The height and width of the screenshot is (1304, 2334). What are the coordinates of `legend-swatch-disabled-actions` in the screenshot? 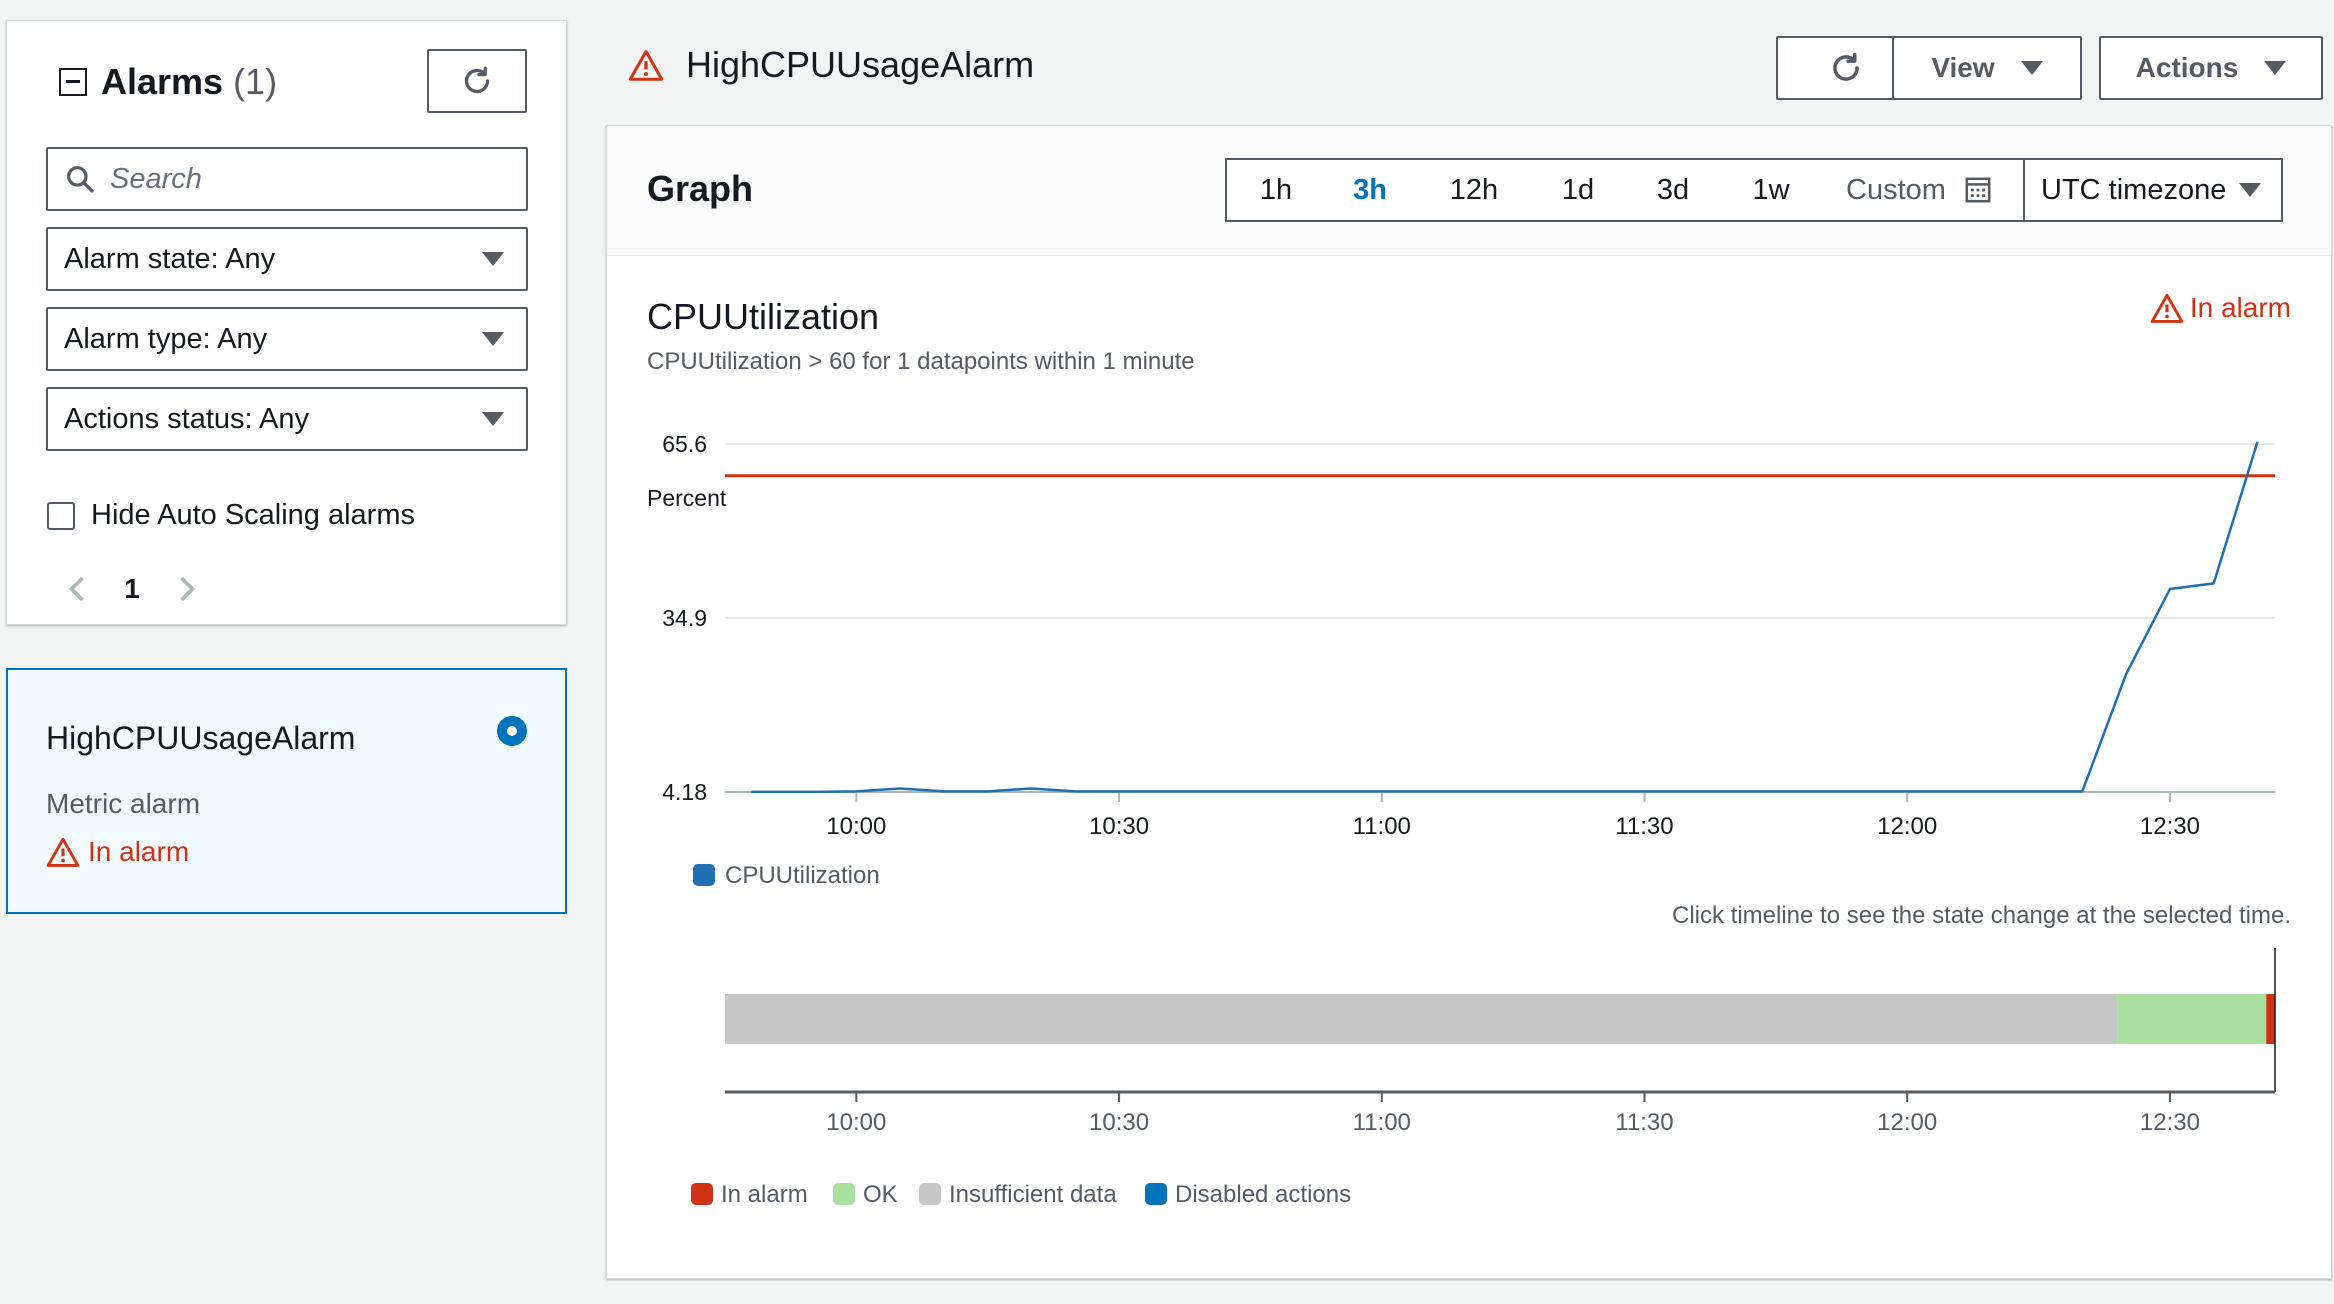 It's located at (1156, 1194).